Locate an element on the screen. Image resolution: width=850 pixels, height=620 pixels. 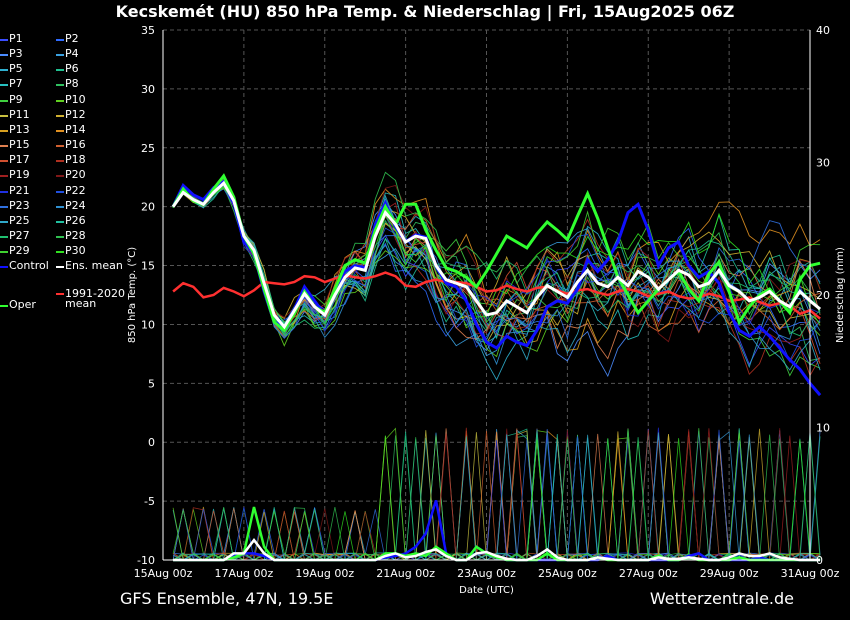
x-axis-label: Date (UTC) is located at coordinates (486, 590).